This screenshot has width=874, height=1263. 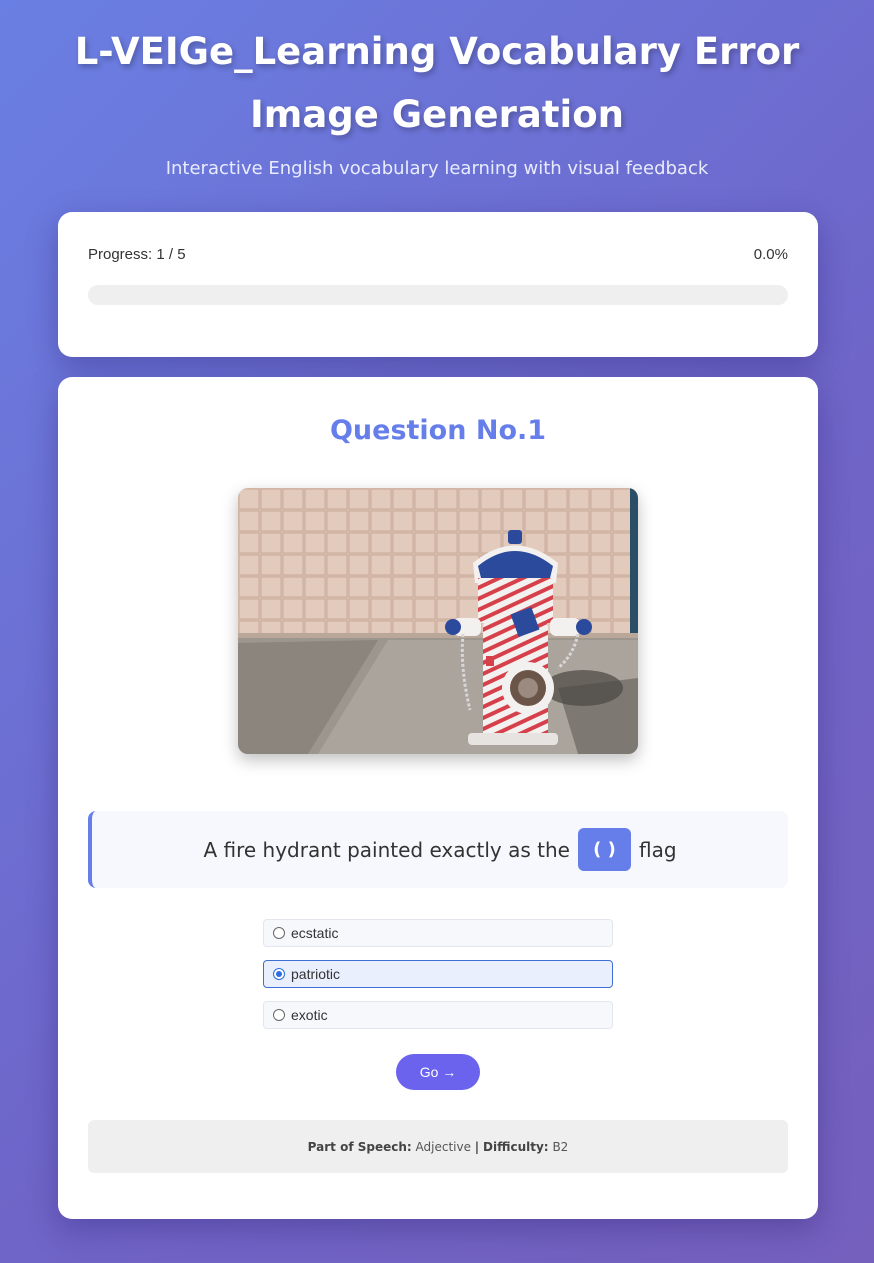 I want to click on sentence-after: flag, so click(x=657, y=849).